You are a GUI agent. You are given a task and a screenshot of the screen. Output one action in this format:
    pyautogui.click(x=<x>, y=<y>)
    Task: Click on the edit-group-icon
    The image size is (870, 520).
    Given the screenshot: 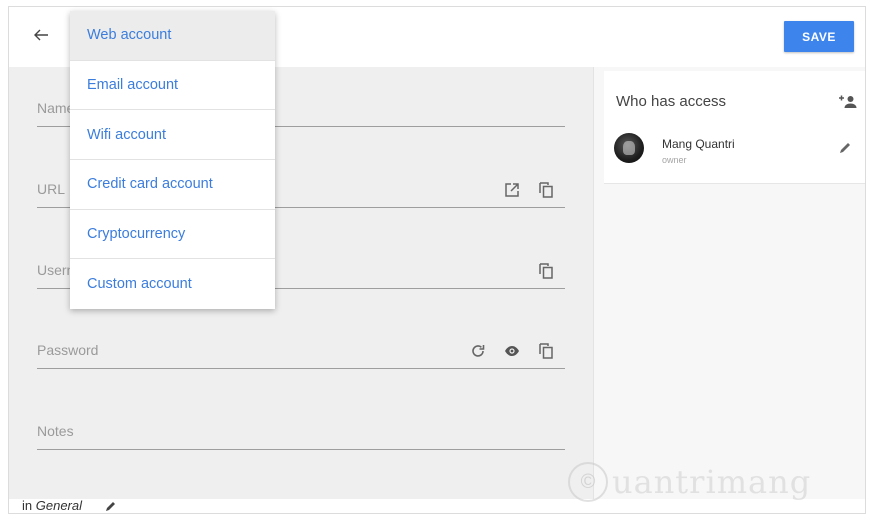 What is the action you would take?
    pyautogui.click(x=112, y=506)
    